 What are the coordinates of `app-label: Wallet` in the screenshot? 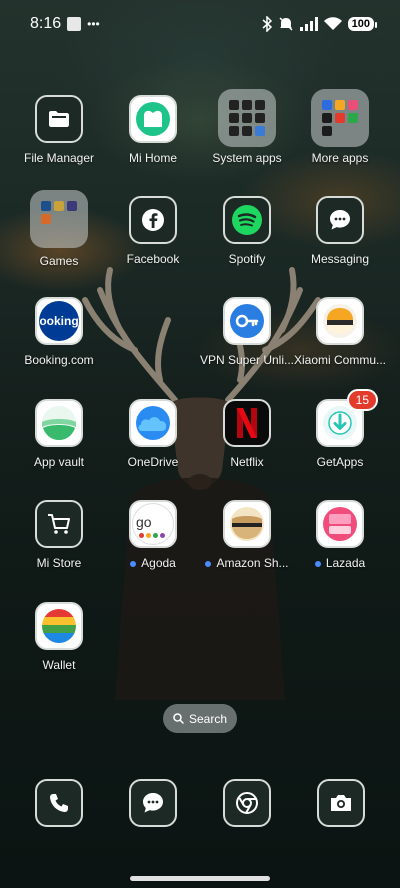 It's located at (59, 665).